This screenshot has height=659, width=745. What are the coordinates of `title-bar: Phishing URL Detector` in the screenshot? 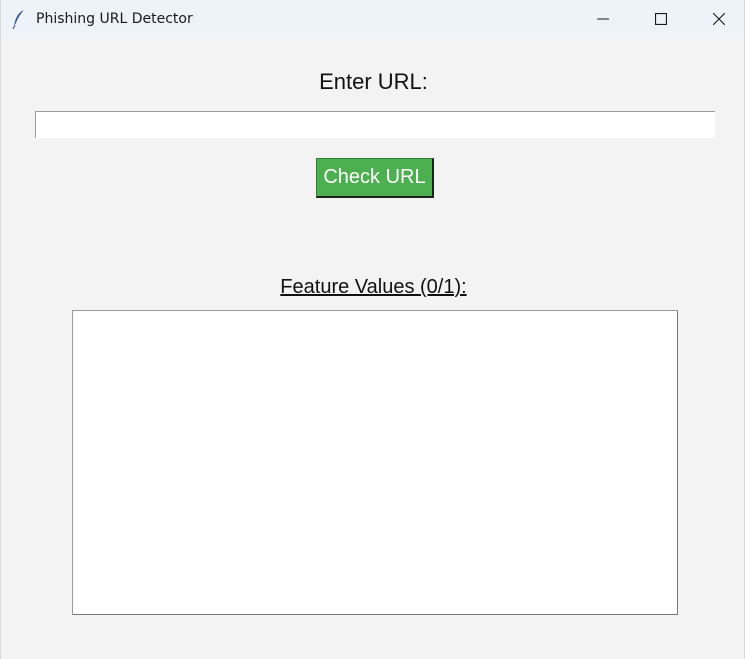 It's located at (372, 19).